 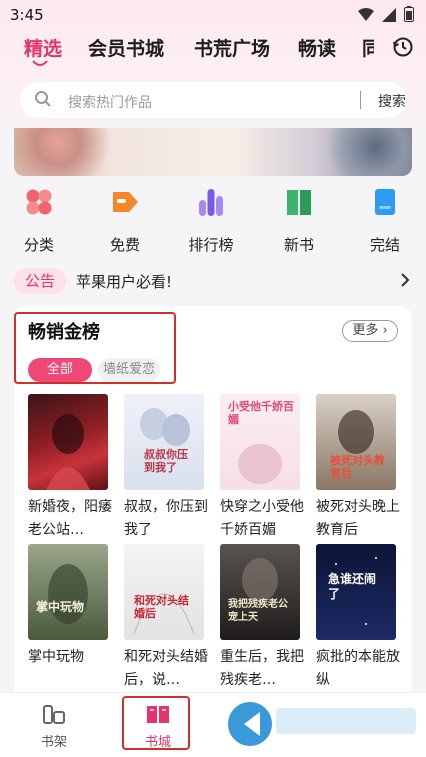 I want to click on quick-nav-label: 分类, so click(x=38, y=245).